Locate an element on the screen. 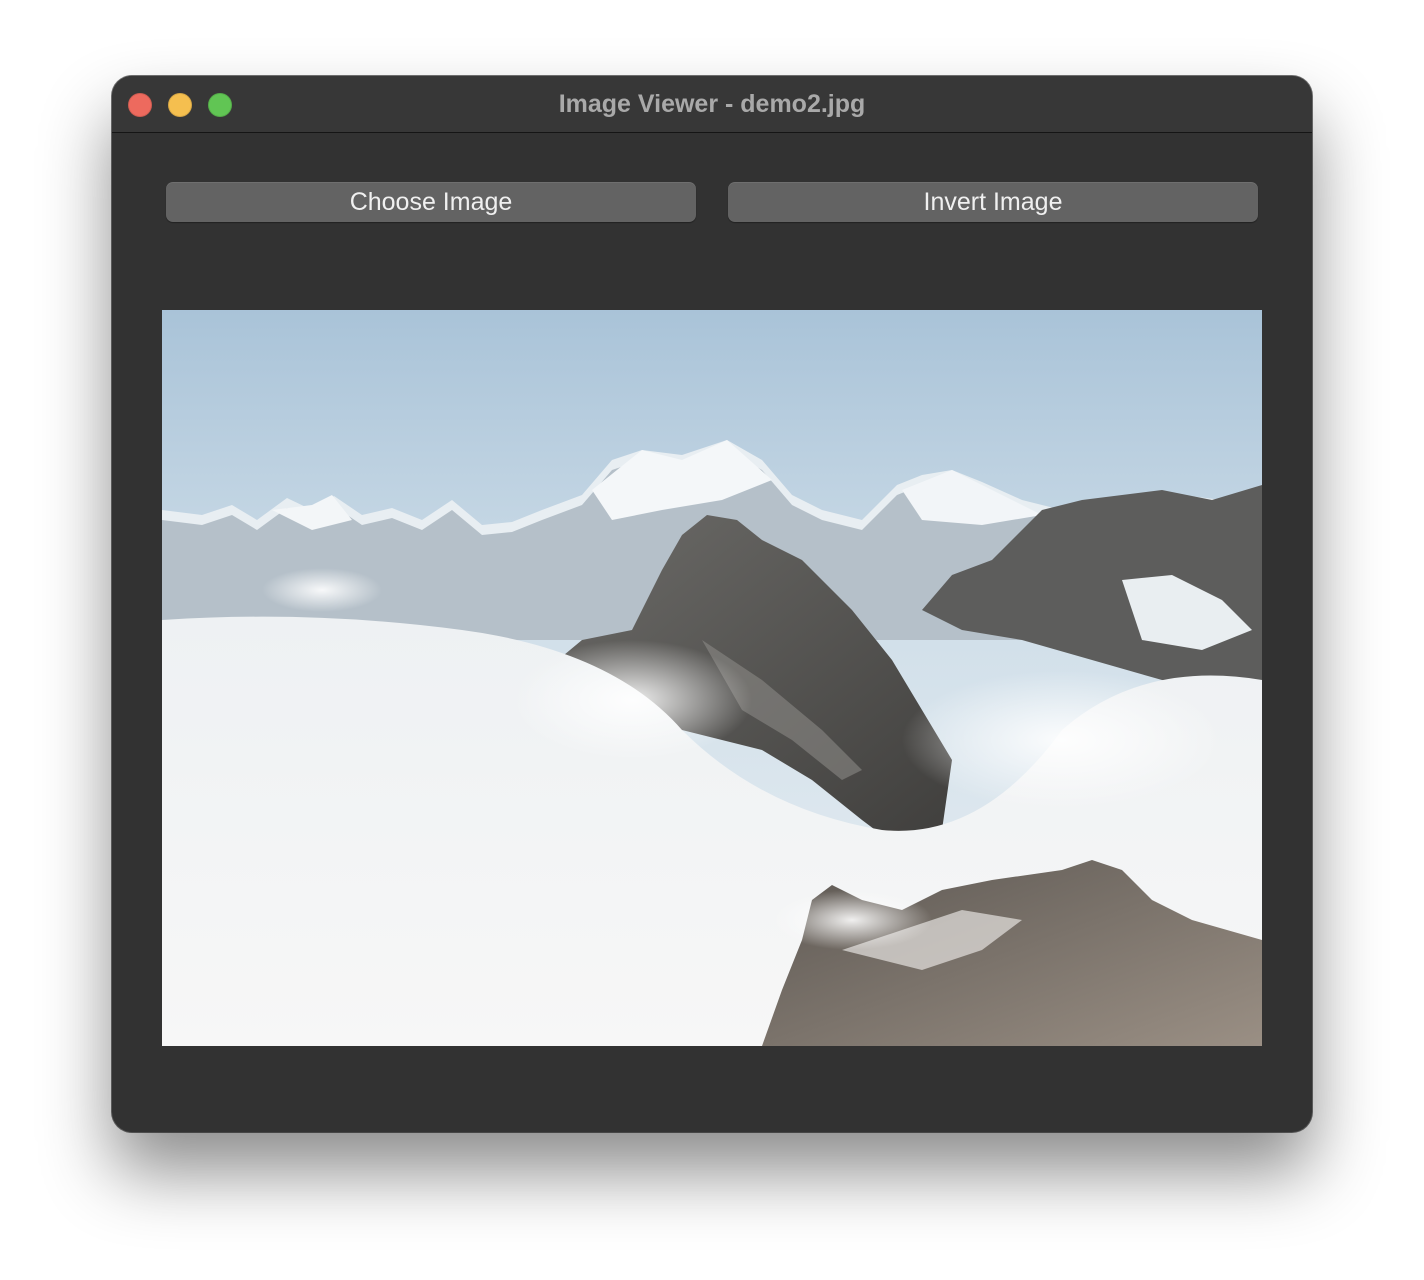  invert-image-button: Invert Image is located at coordinates (993, 202).